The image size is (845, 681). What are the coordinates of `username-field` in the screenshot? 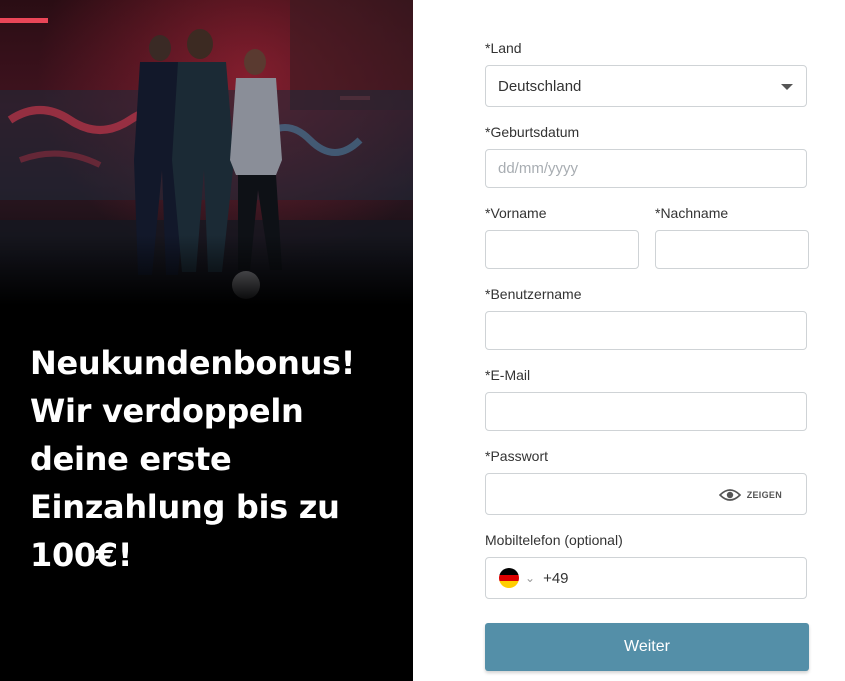 It's located at (646, 330).